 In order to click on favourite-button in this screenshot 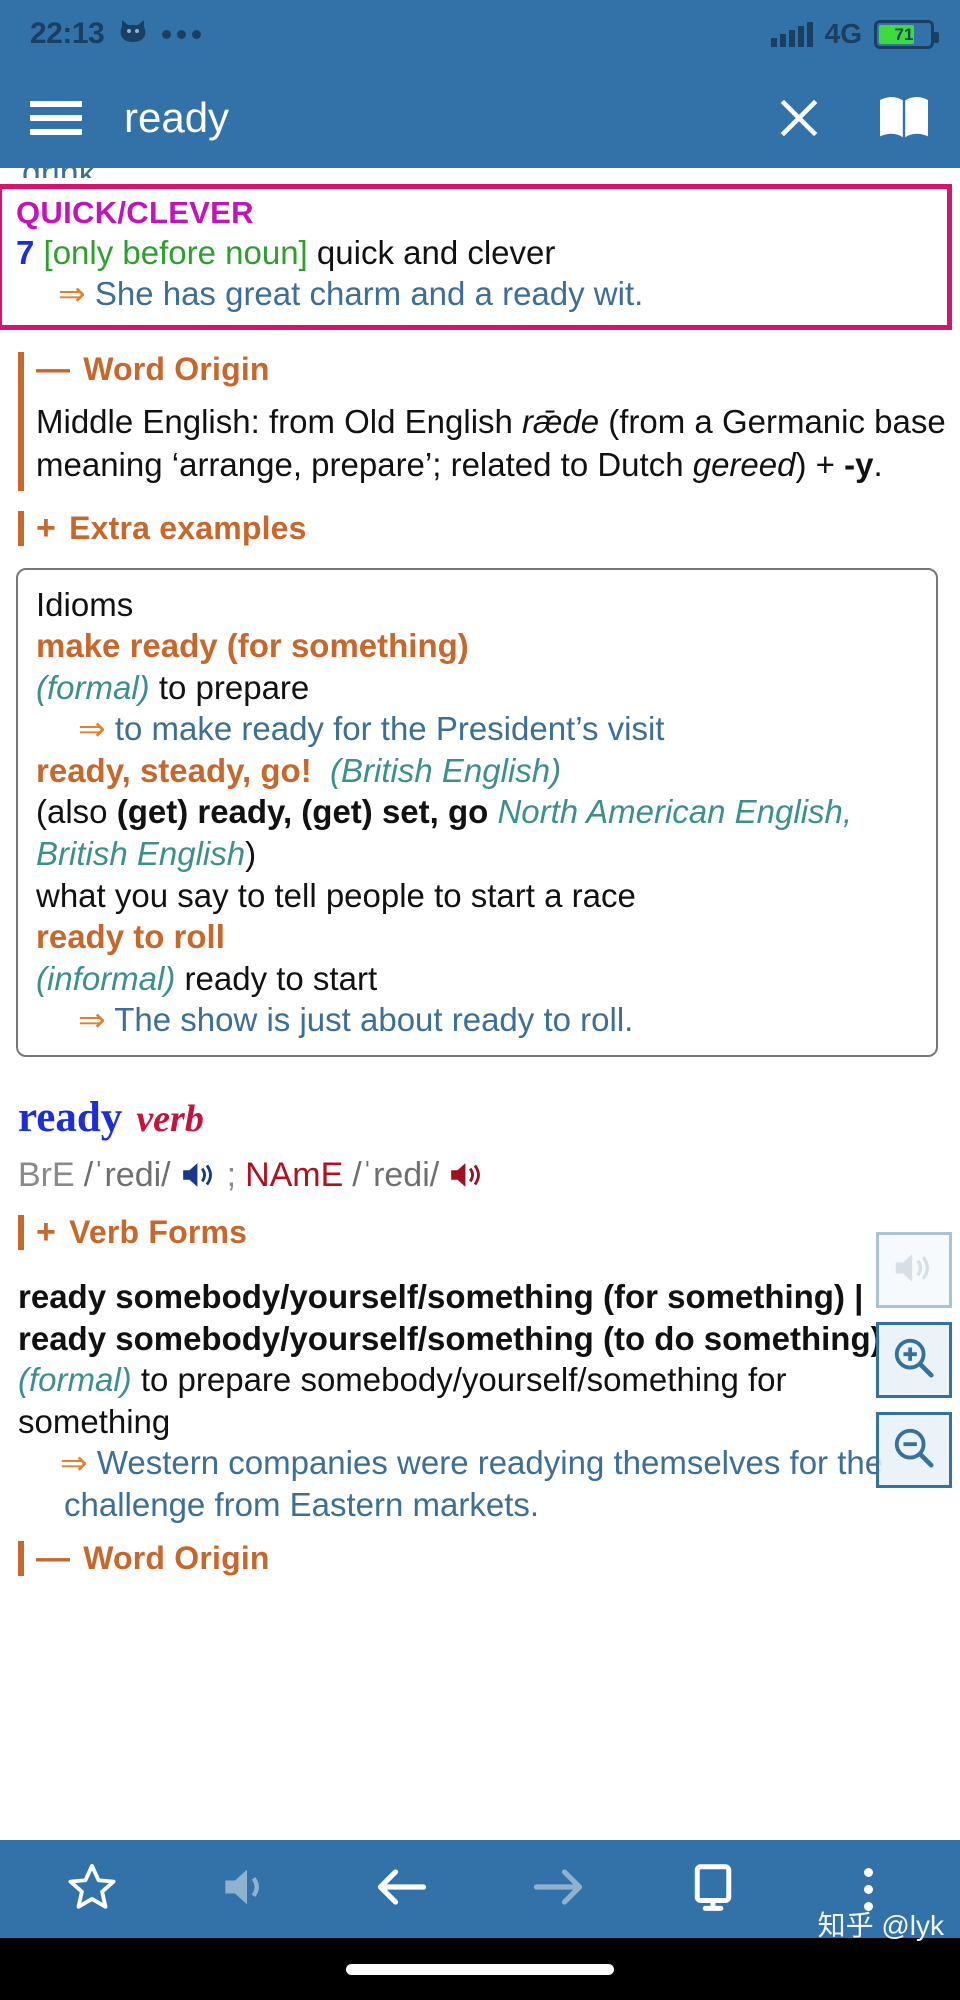, I will do `click(92, 1889)`.